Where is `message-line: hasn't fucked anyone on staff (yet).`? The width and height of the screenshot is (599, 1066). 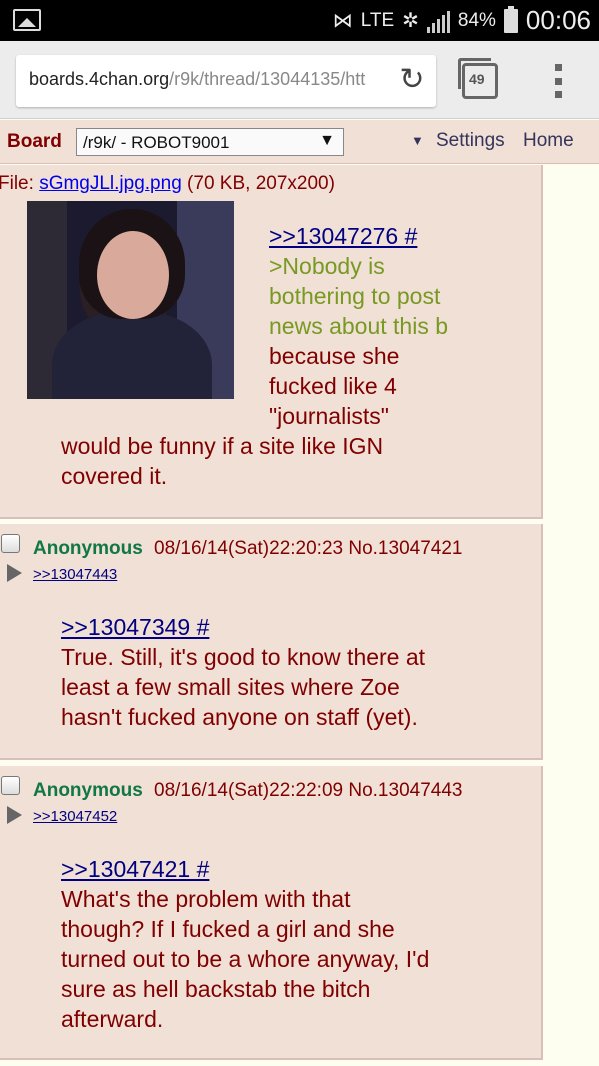 message-line: hasn't fucked anyone on staff (yet). is located at coordinates (239, 717).